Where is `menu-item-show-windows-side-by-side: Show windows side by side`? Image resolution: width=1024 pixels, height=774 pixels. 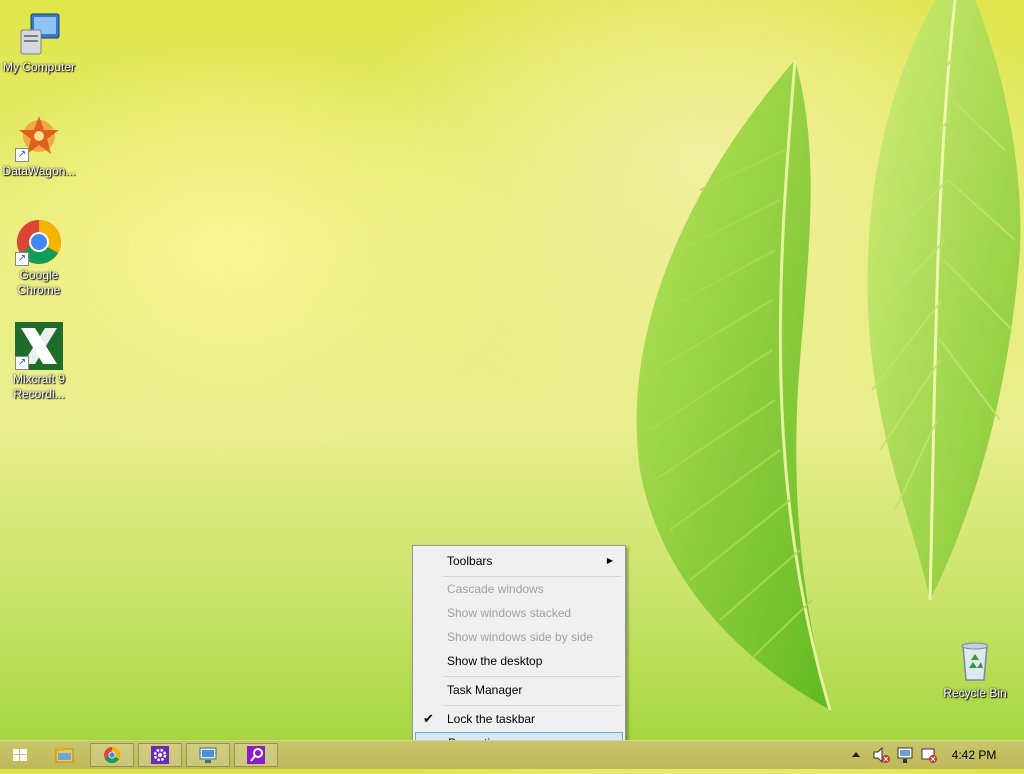 menu-item-show-windows-side-by-side: Show windows side by side is located at coordinates (519, 637).